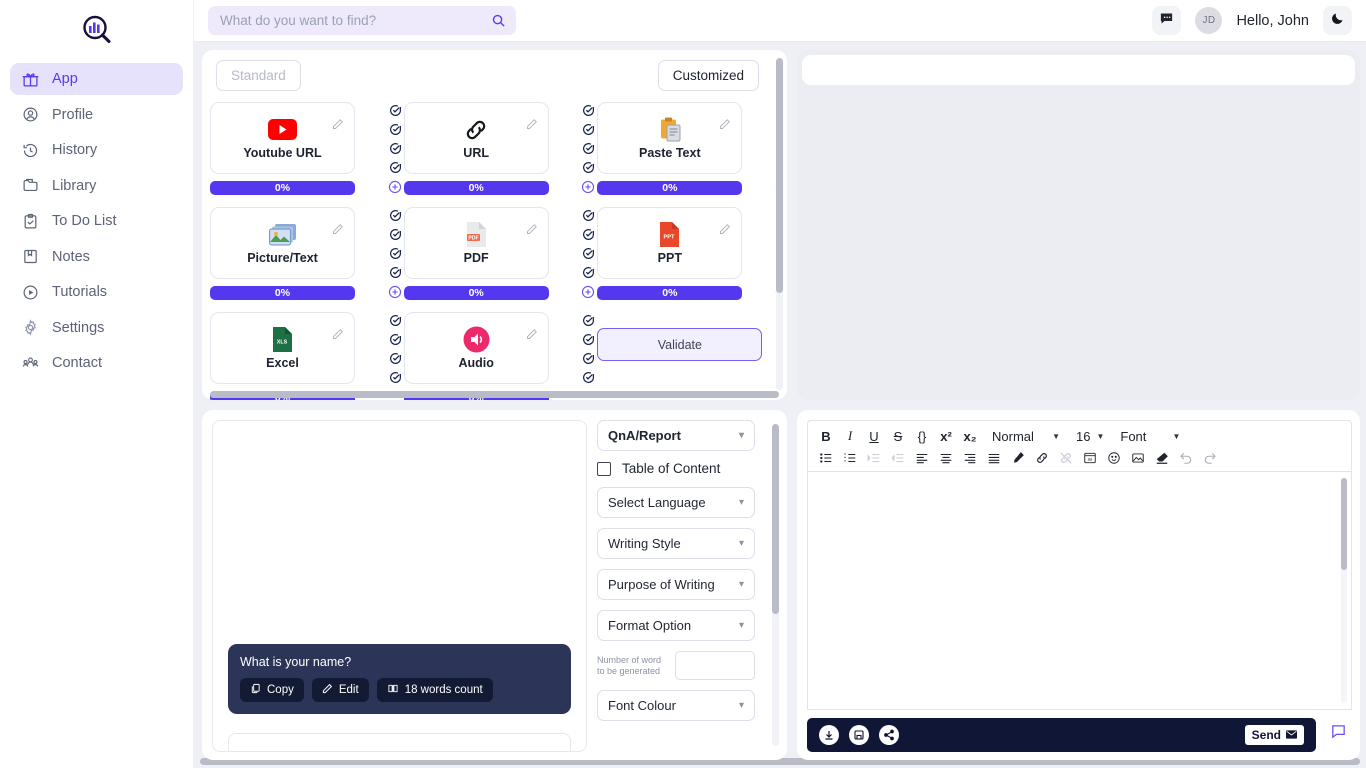 This screenshot has height=768, width=1366. I want to click on avatar: JD, so click(1209, 20).